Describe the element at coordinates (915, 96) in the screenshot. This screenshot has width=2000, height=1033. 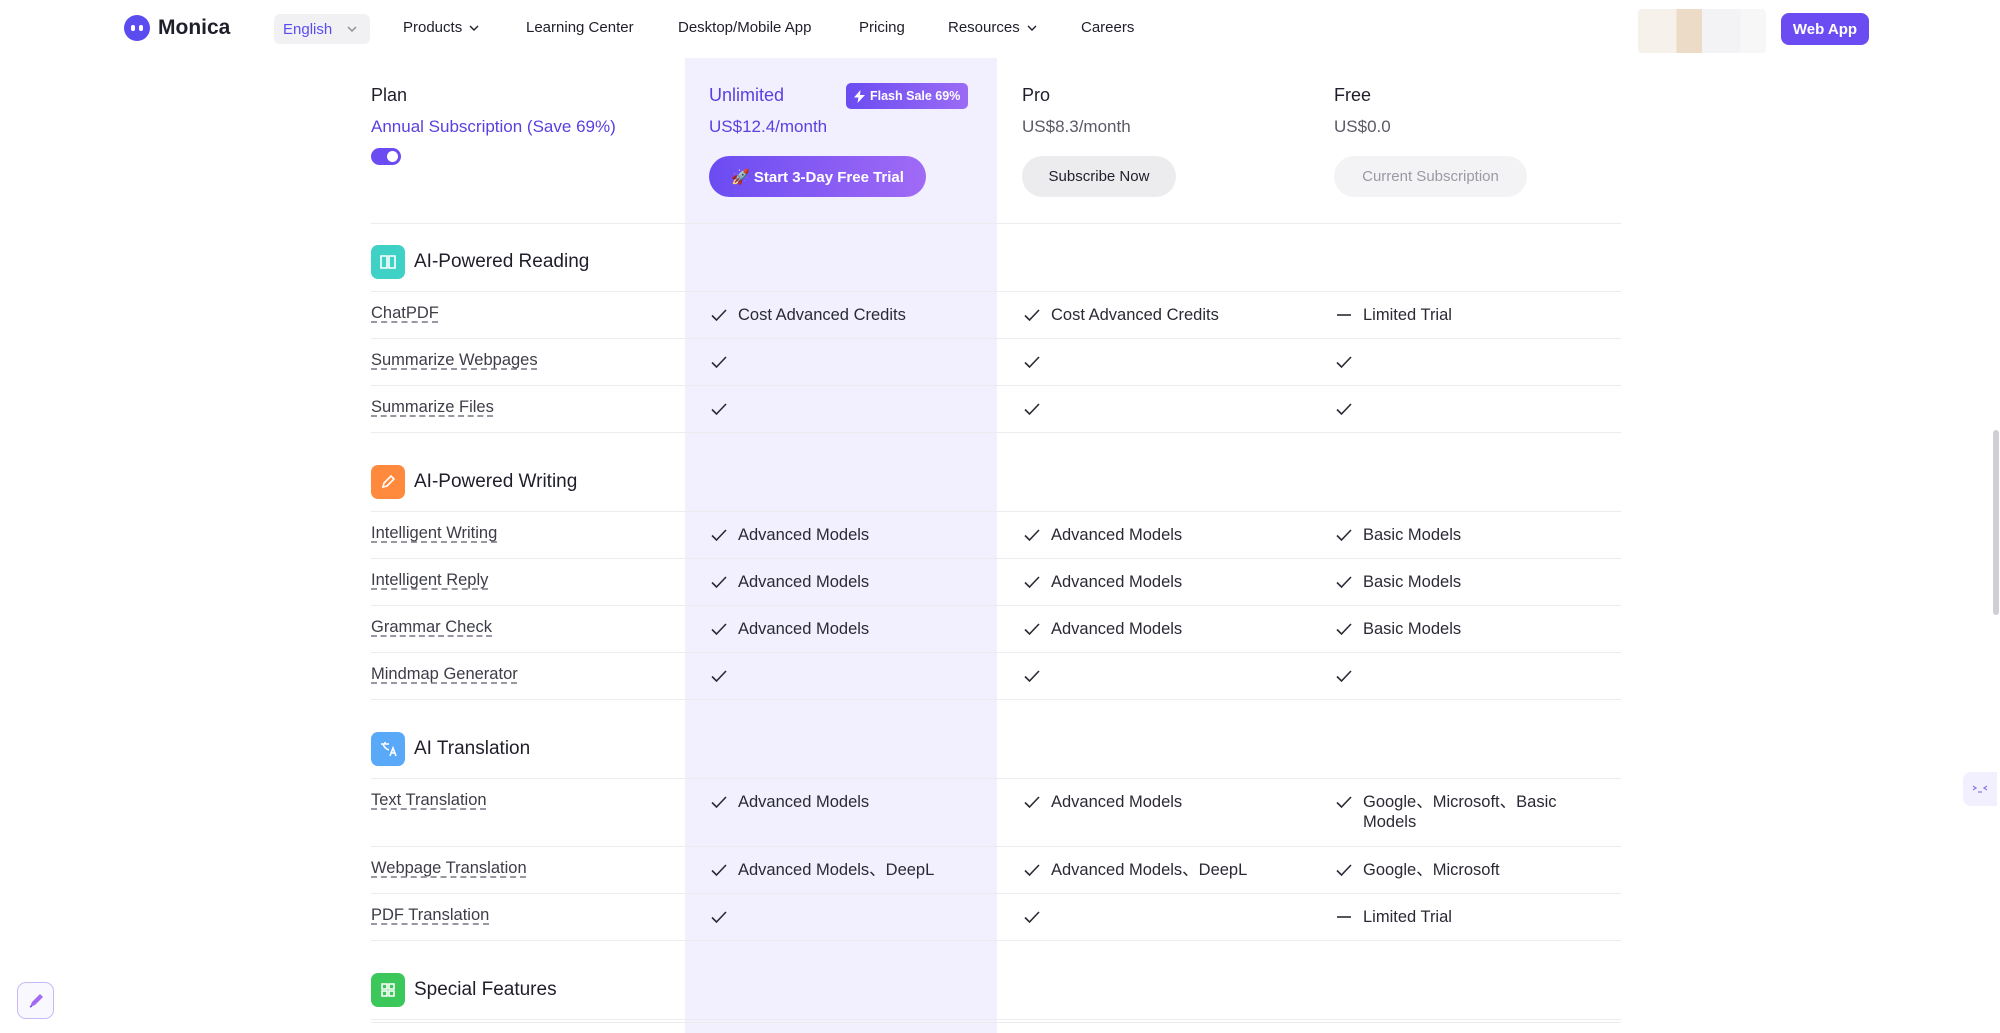
I see `flash-sale-label: Flash Sale 69%` at that location.